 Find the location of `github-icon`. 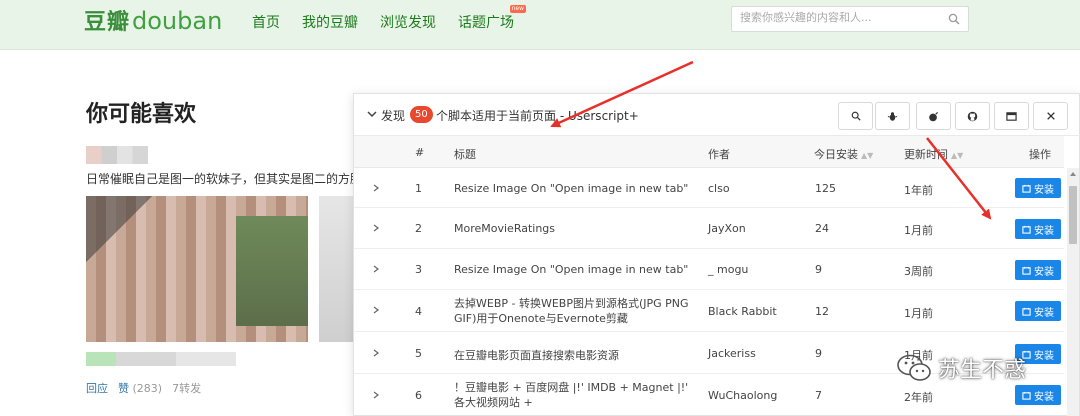

github-icon is located at coordinates (972, 116).